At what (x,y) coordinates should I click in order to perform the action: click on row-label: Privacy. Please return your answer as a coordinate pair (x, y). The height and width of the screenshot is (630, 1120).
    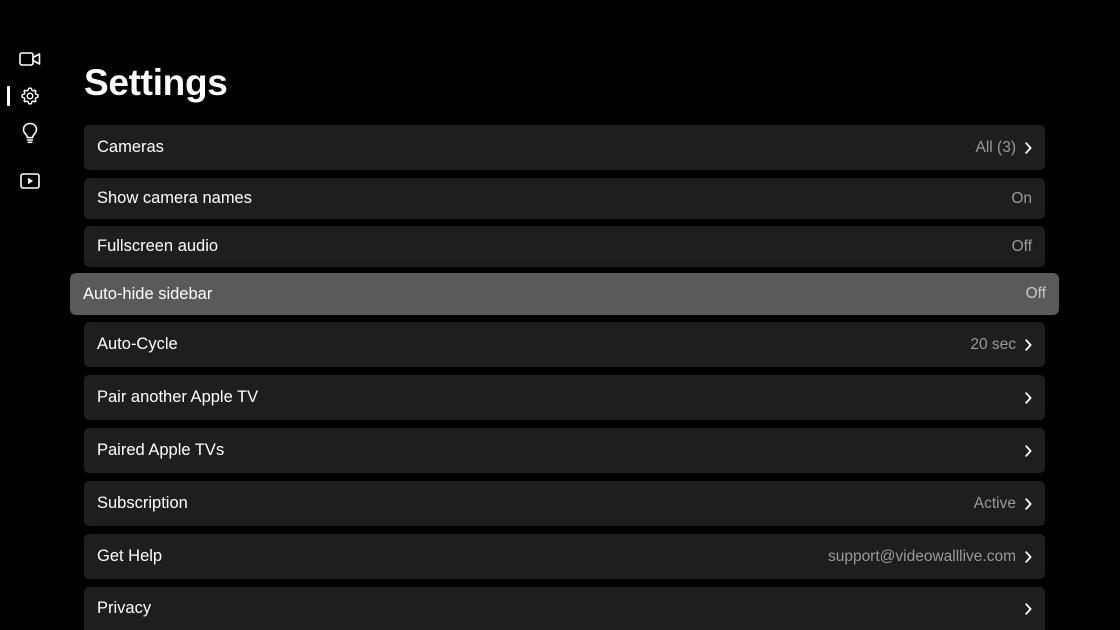
    Looking at the image, I should click on (124, 608).